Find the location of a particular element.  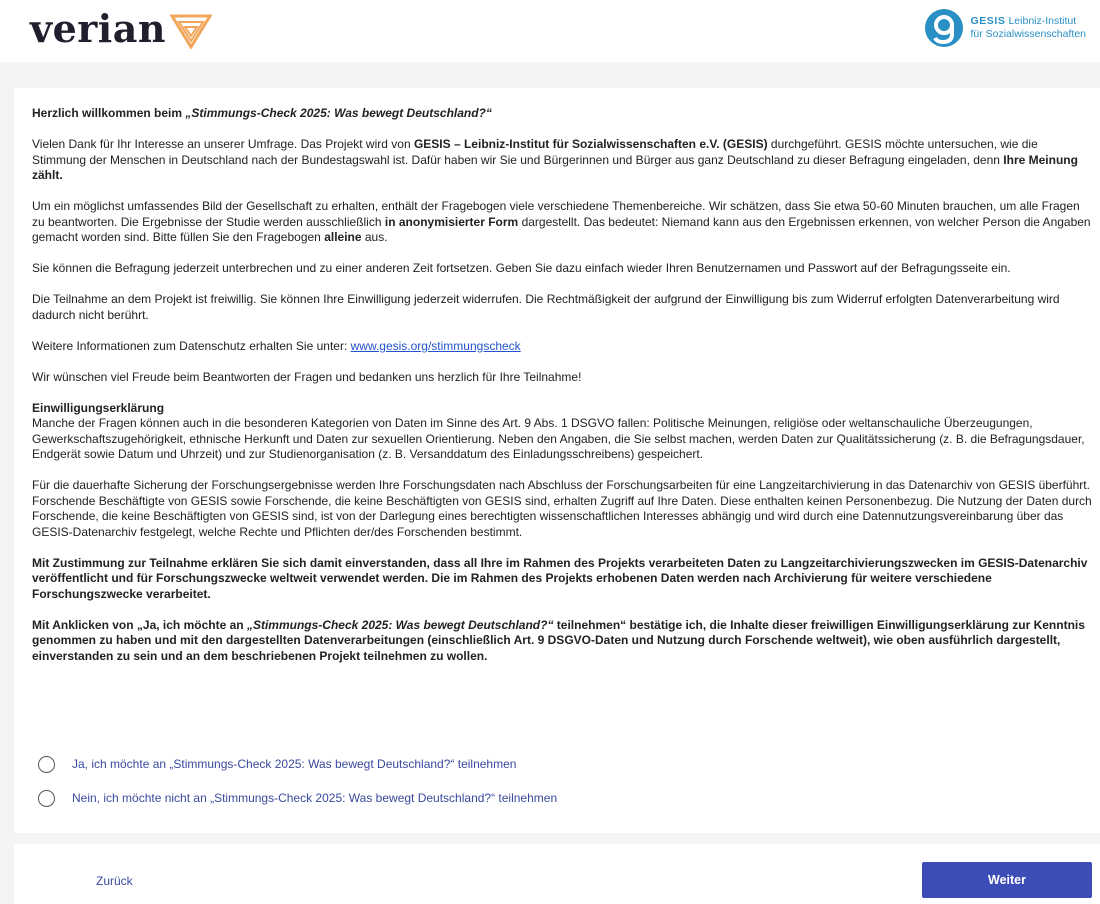

next-button: Weiter is located at coordinates (1007, 880).